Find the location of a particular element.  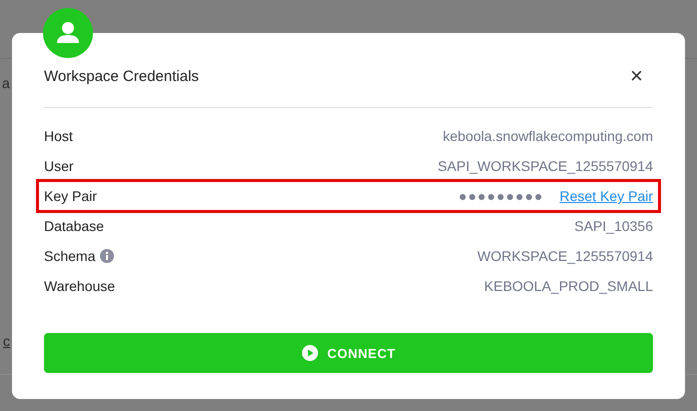

play-icon is located at coordinates (310, 353).